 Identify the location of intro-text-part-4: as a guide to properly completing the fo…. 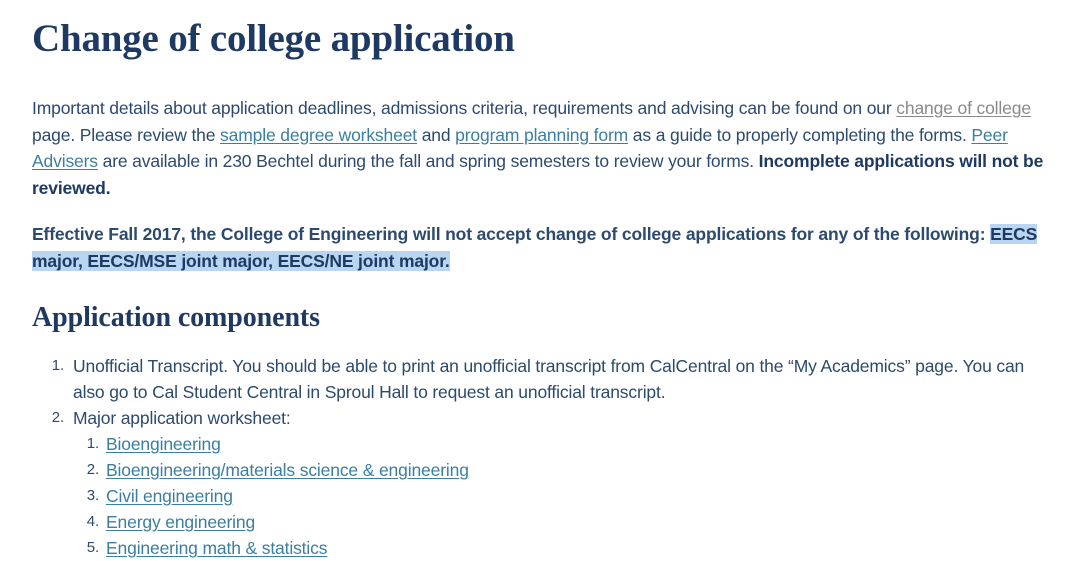
(800, 134).